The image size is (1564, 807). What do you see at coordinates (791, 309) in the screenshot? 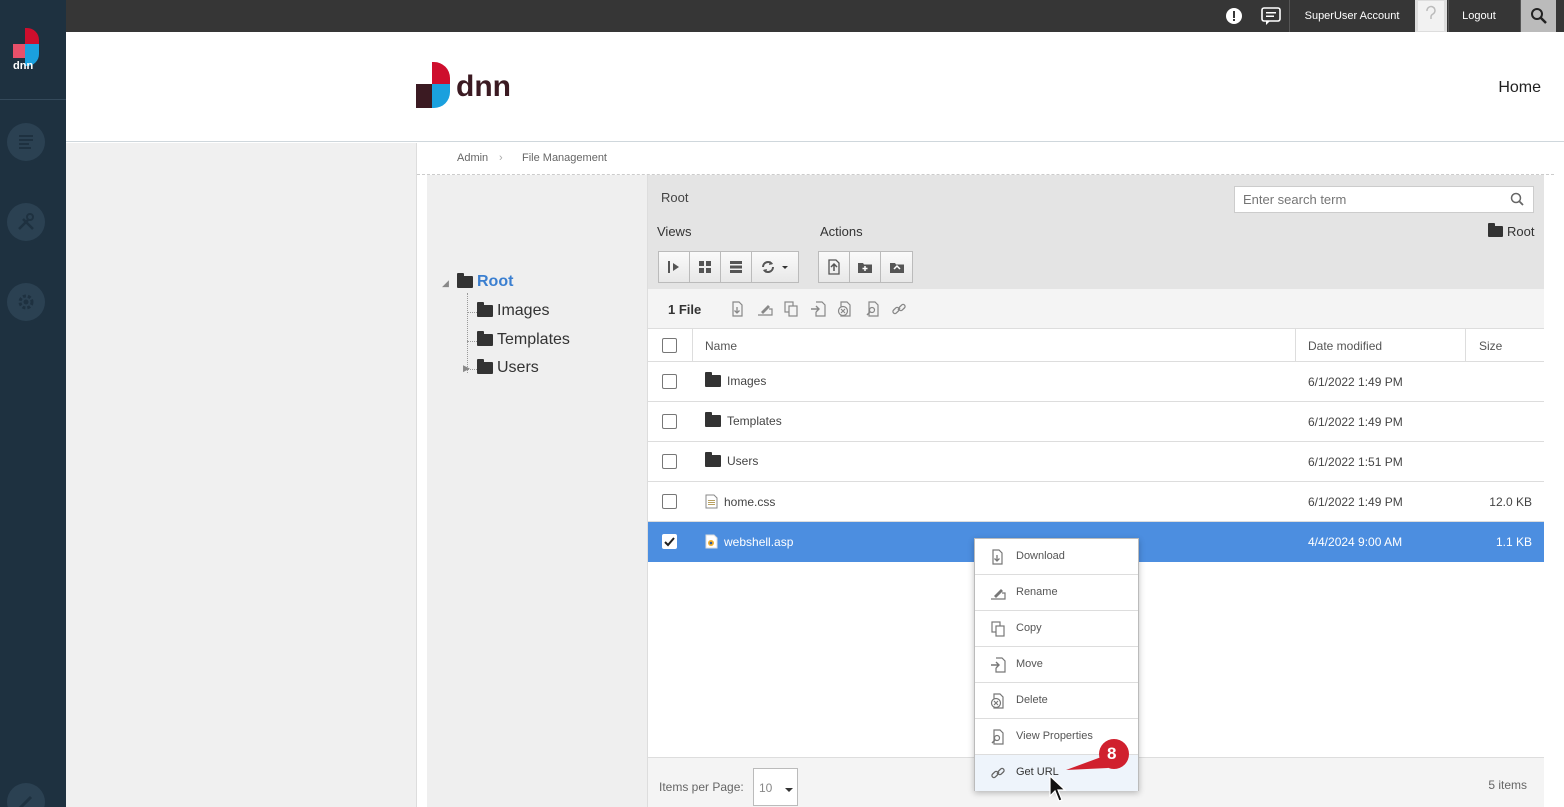
I see `copy-icon` at bounding box center [791, 309].